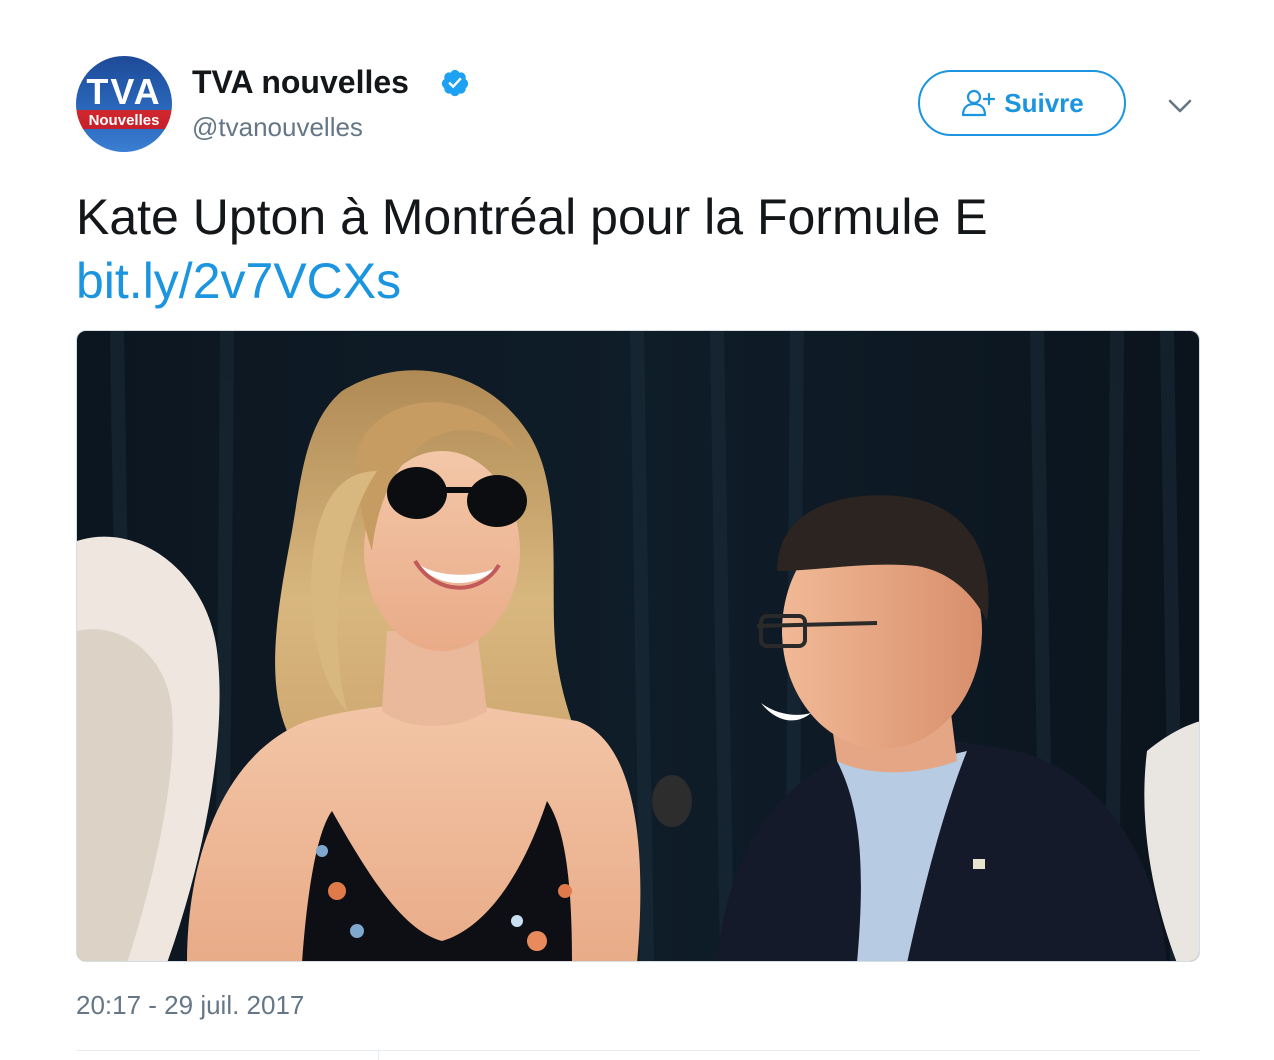 Image resolution: width=1274 pixels, height=1060 pixels. What do you see at coordinates (979, 103) in the screenshot?
I see `add-user-icon` at bounding box center [979, 103].